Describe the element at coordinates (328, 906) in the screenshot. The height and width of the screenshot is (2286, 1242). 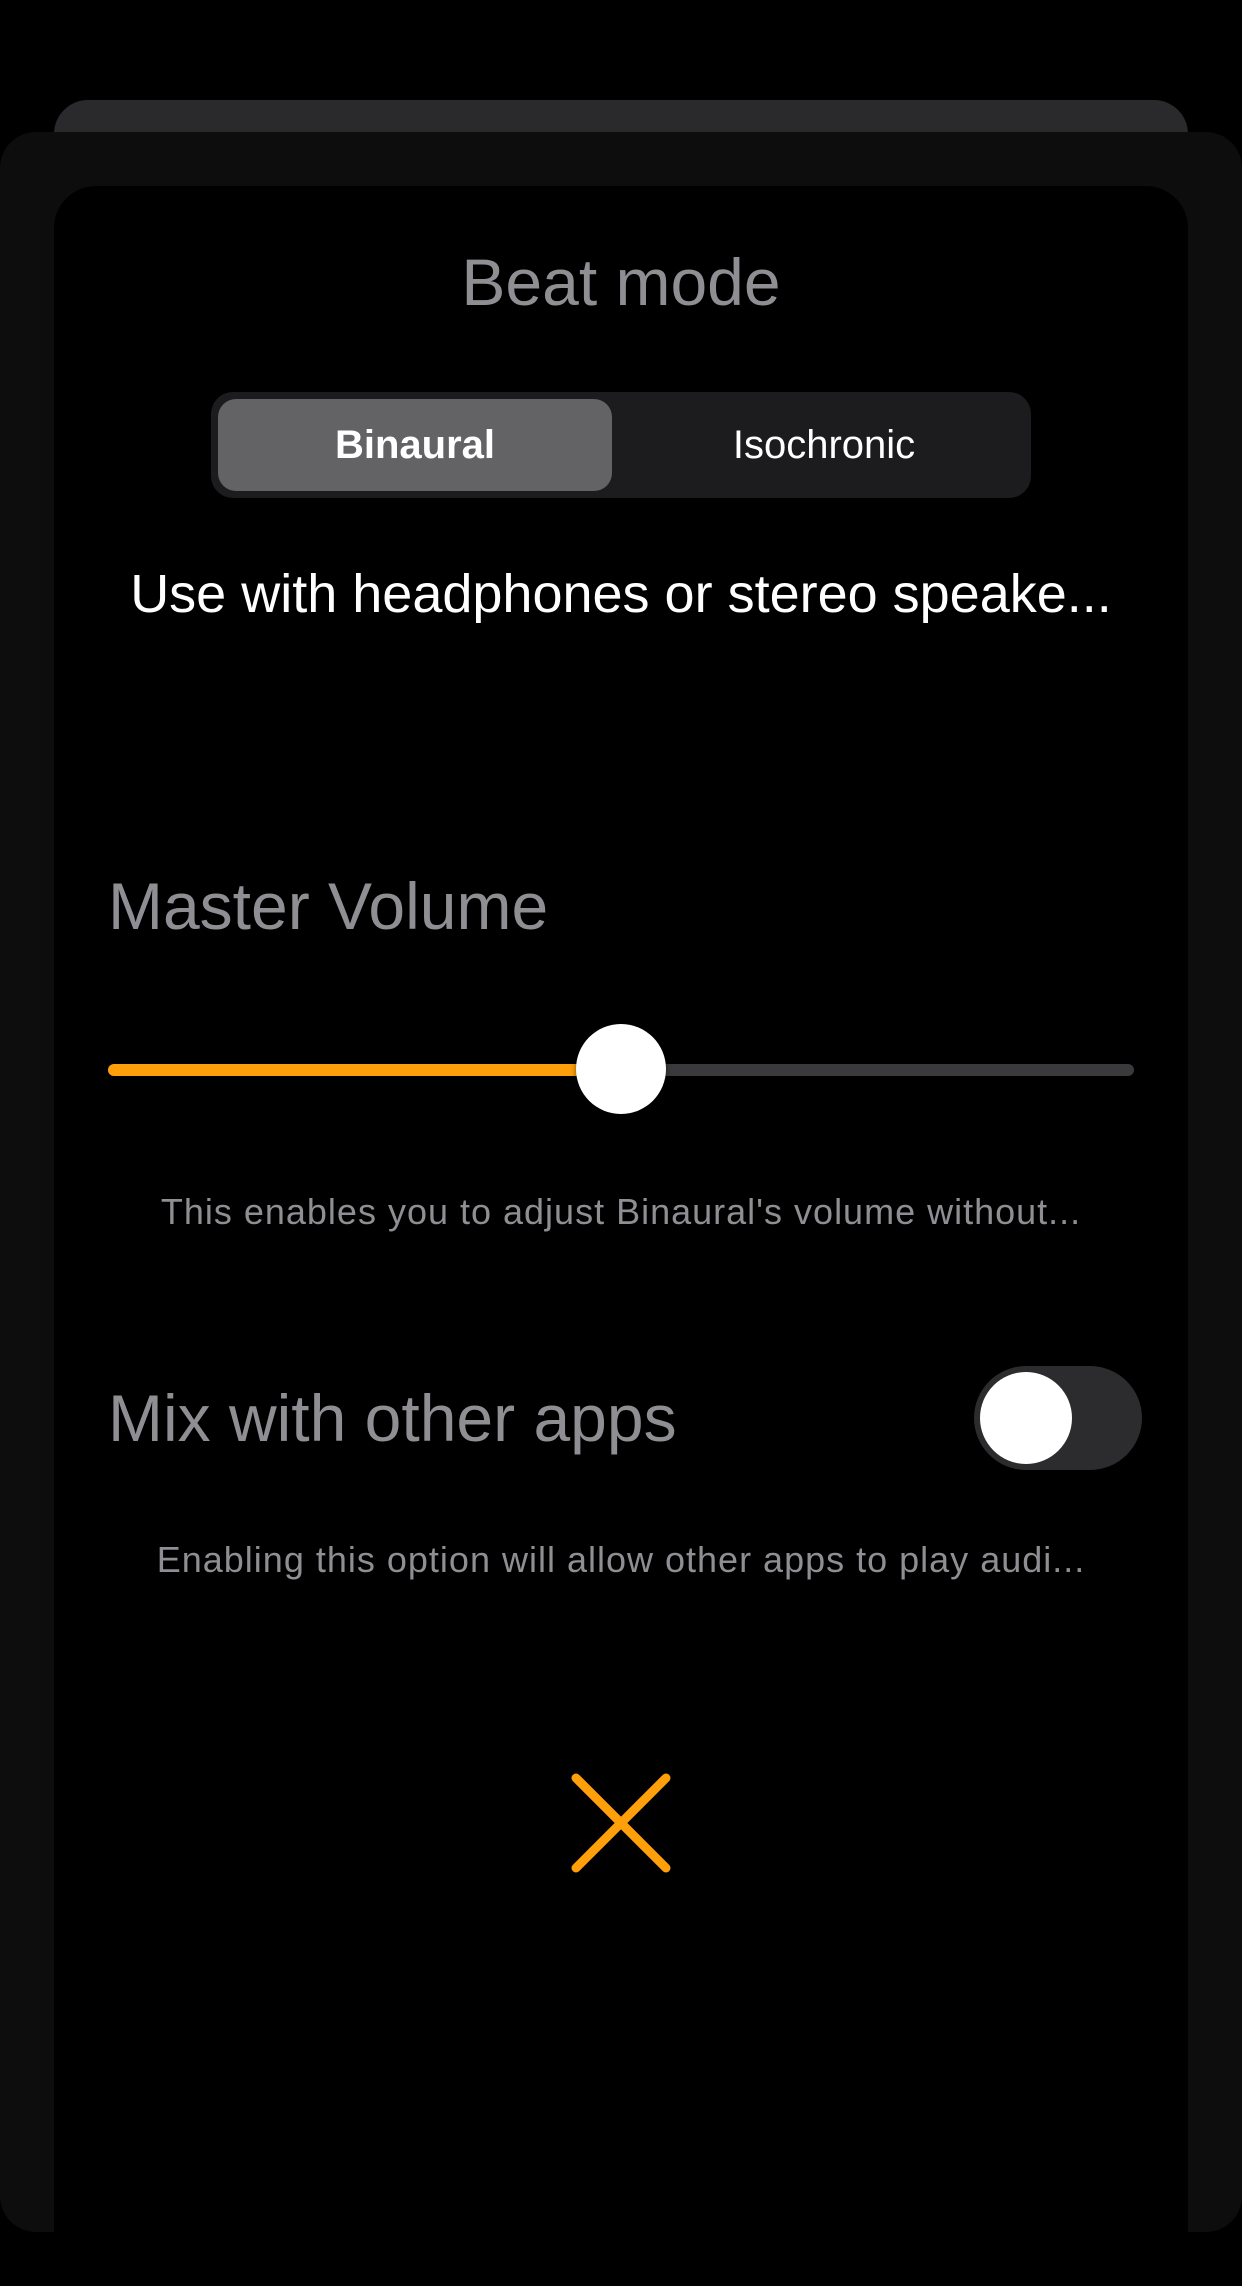
I see `master-volume-label: Master Volume` at that location.